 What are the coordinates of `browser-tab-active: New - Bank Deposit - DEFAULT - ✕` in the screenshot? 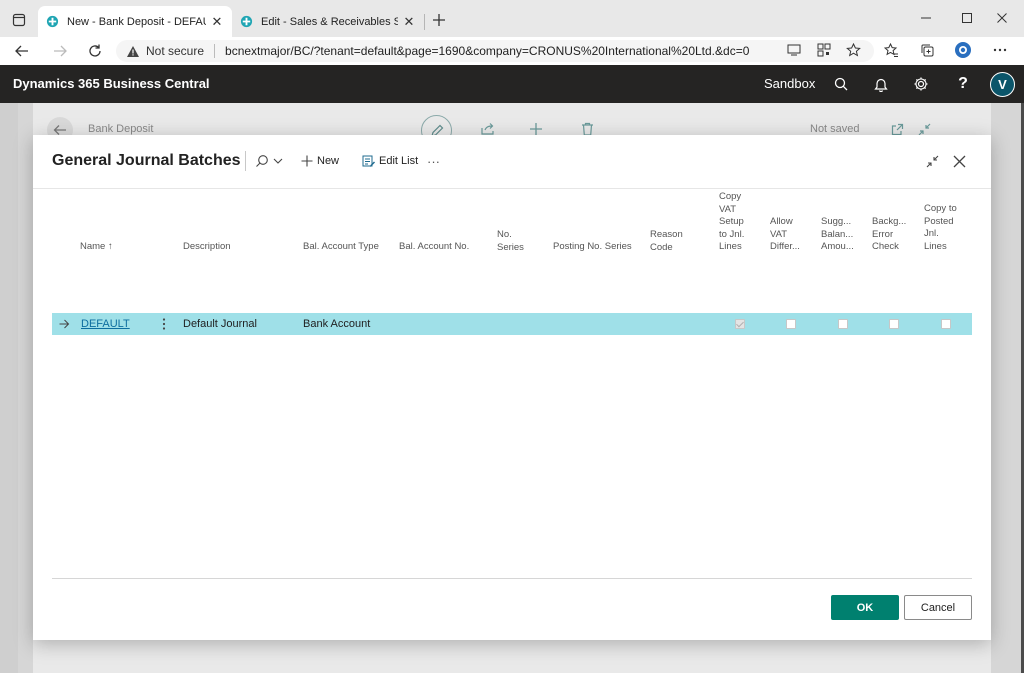 It's located at (135, 21).